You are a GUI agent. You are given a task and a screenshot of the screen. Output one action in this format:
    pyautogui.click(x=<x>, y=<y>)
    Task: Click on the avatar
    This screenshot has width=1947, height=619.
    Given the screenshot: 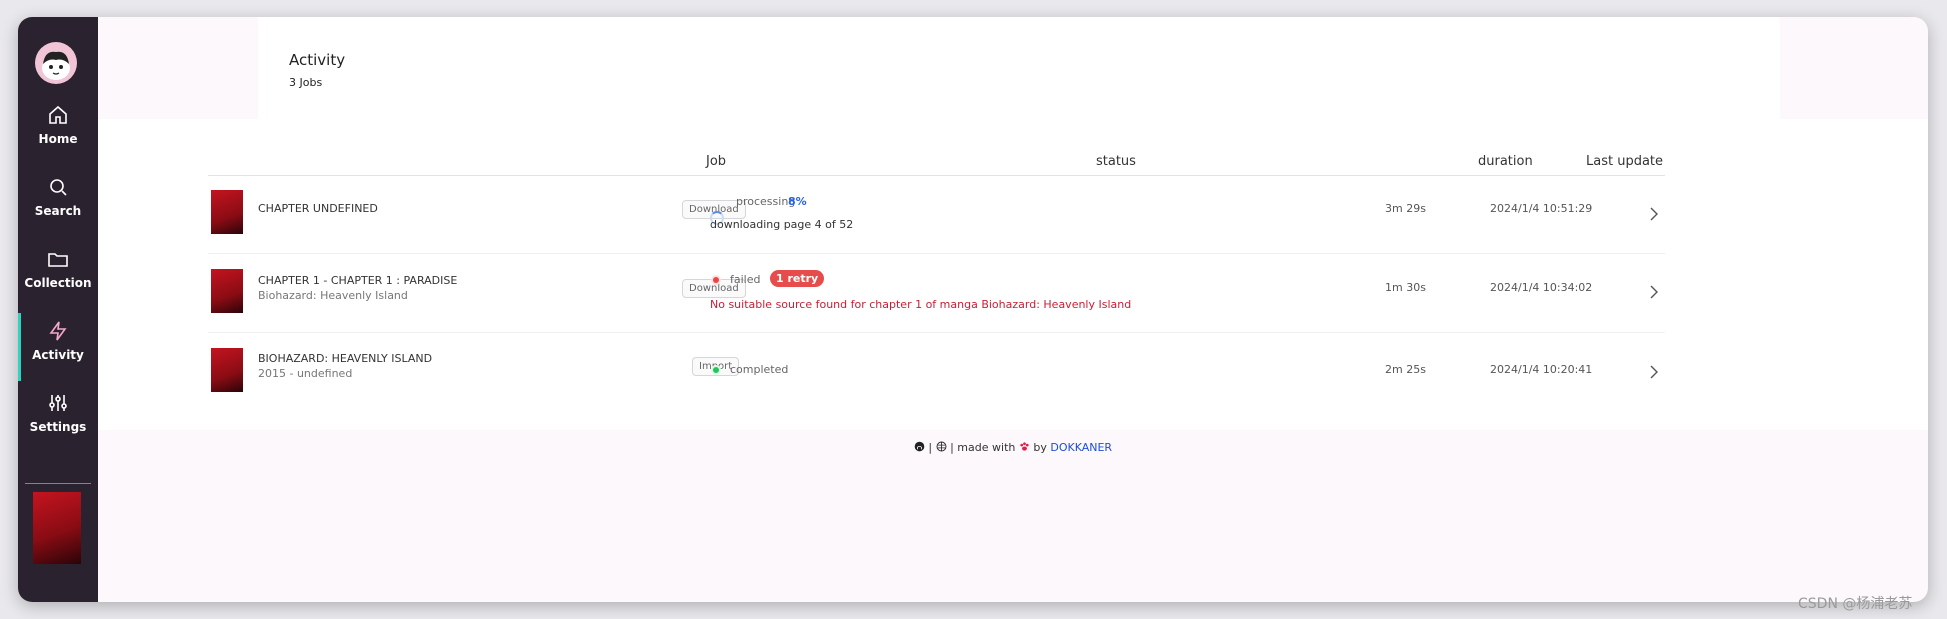 What is the action you would take?
    pyautogui.click(x=56, y=63)
    